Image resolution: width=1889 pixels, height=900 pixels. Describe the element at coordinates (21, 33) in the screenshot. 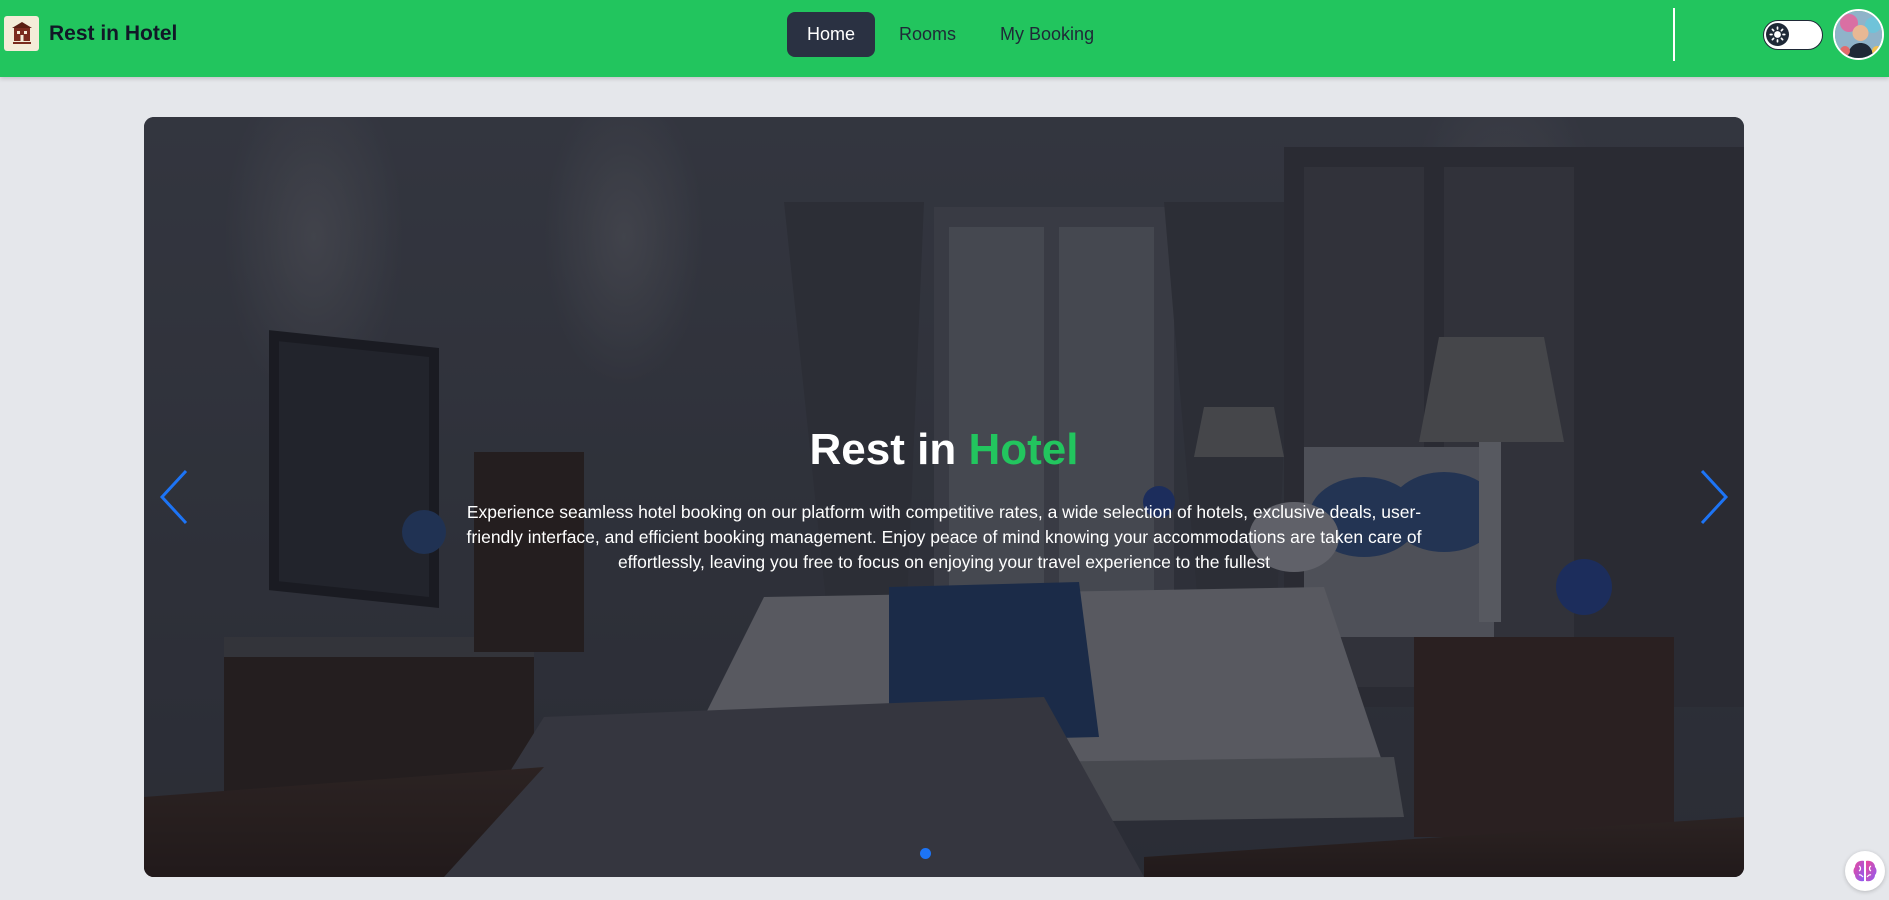

I see `hotel-logo-icon` at that location.